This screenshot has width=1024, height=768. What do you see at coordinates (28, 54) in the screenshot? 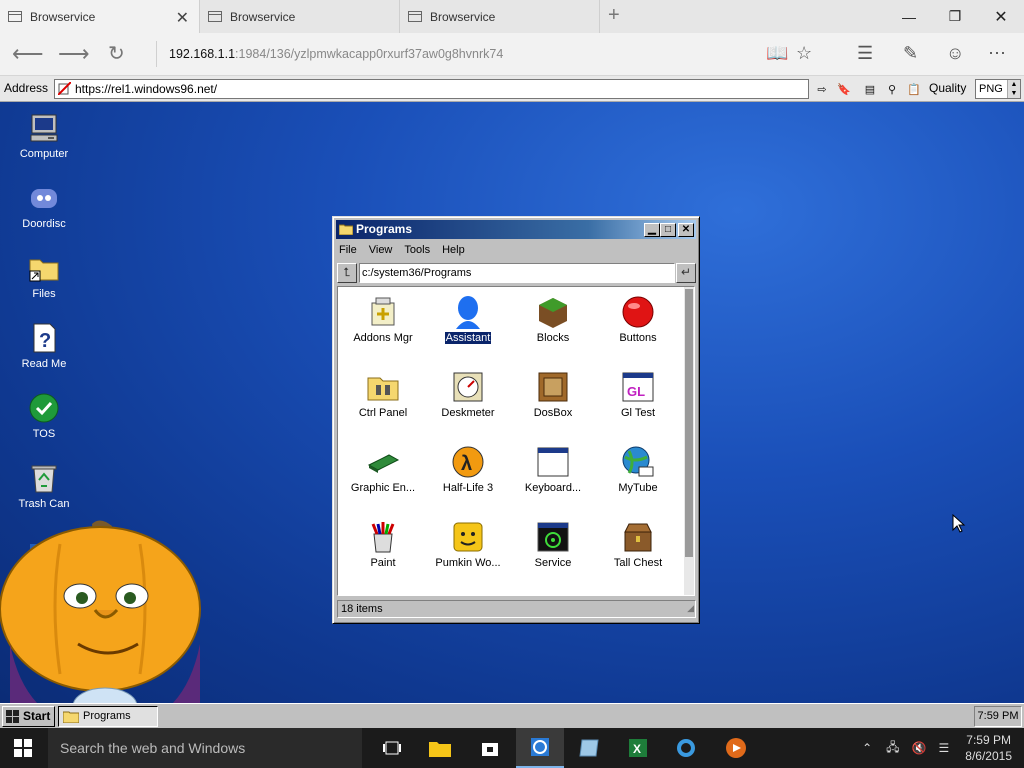
I see `back-arrow-icon: ⟵` at bounding box center [28, 54].